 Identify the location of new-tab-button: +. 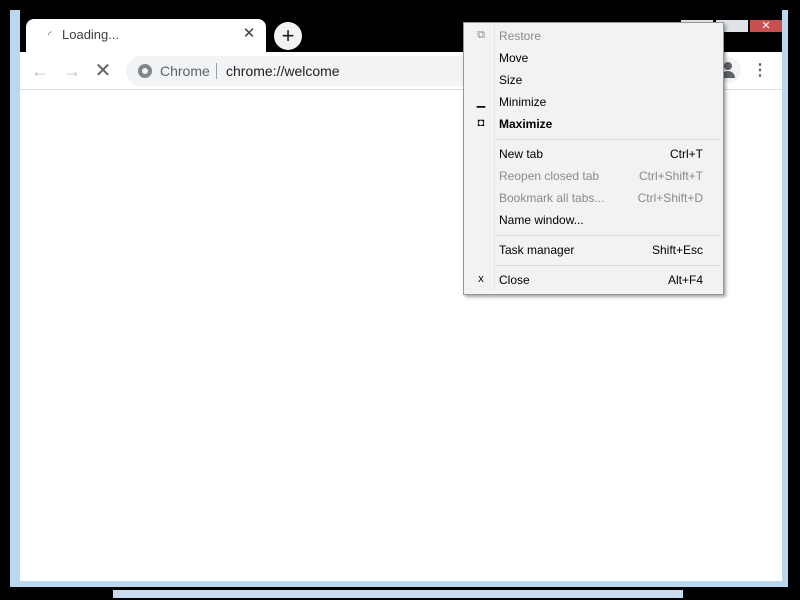
(288, 36).